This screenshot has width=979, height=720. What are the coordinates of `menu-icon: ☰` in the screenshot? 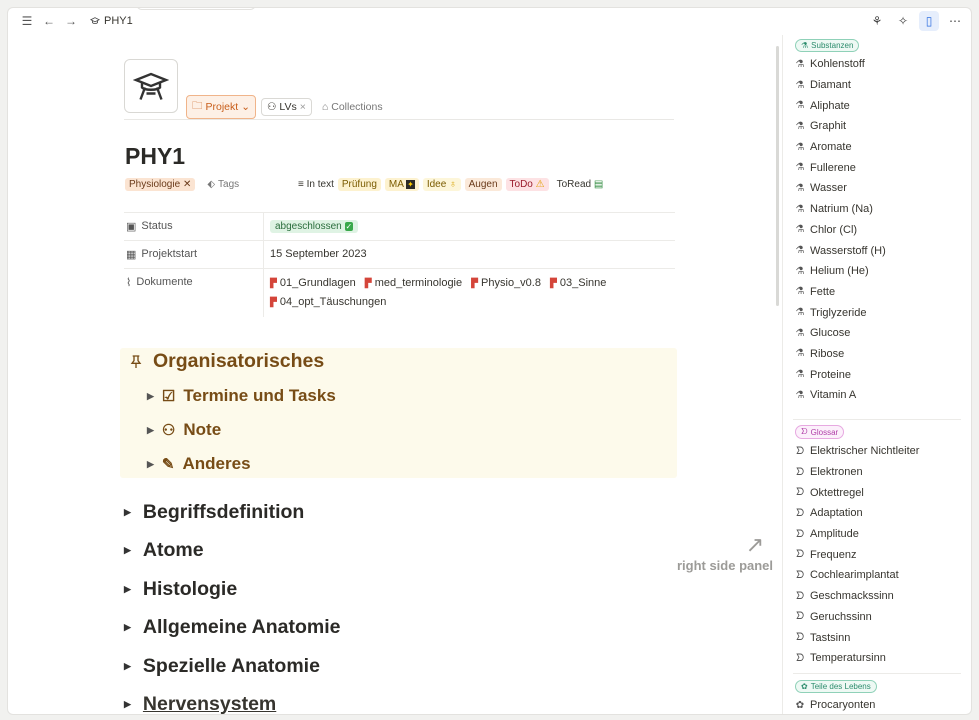 It's located at (27, 21).